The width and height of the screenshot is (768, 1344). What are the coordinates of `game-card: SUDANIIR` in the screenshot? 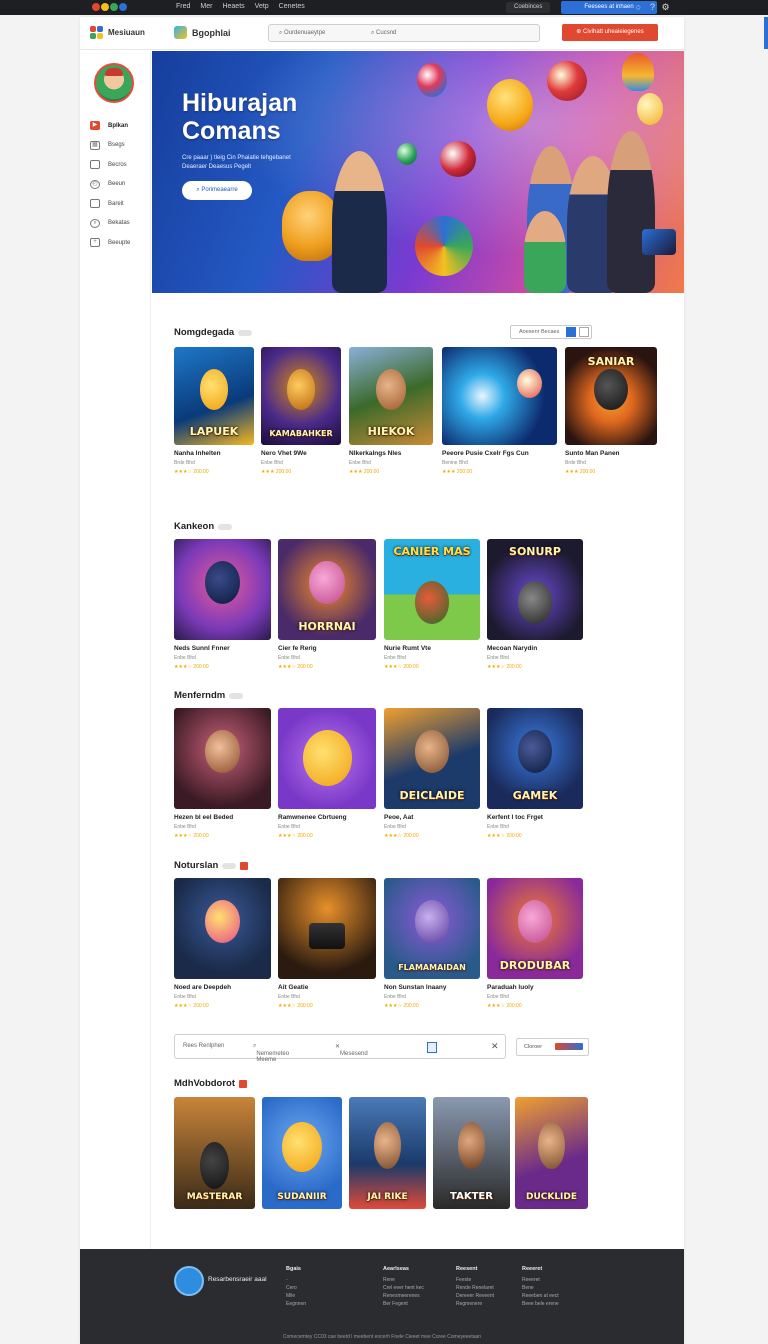 It's located at (302, 1153).